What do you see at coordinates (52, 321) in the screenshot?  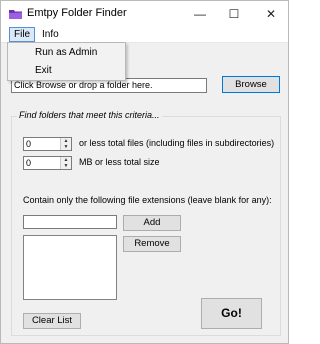 I see `clear-list-button: Clear List` at bounding box center [52, 321].